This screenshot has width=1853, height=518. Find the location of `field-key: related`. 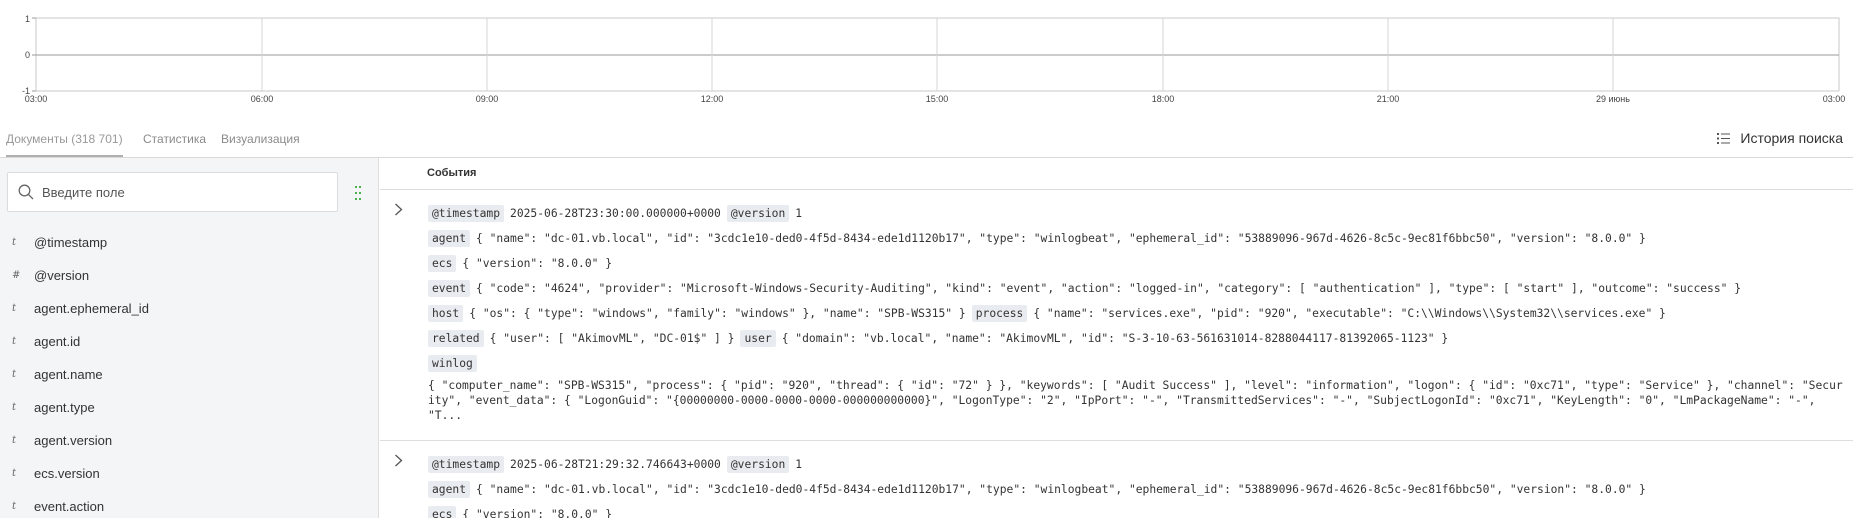

field-key: related is located at coordinates (456, 338).